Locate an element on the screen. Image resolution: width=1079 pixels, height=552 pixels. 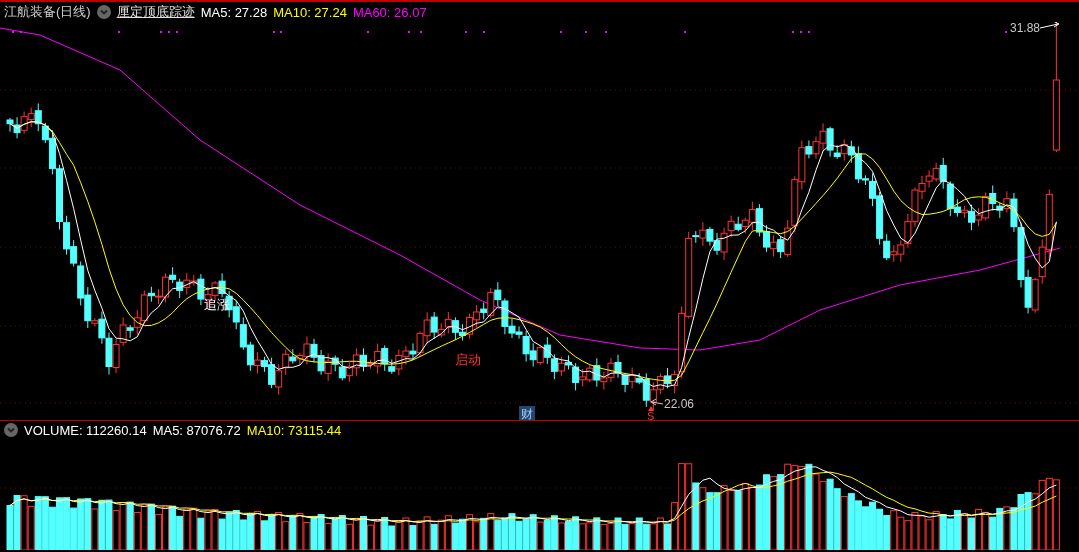
stock-title: 江航装备(日线) is located at coordinates (47, 12).